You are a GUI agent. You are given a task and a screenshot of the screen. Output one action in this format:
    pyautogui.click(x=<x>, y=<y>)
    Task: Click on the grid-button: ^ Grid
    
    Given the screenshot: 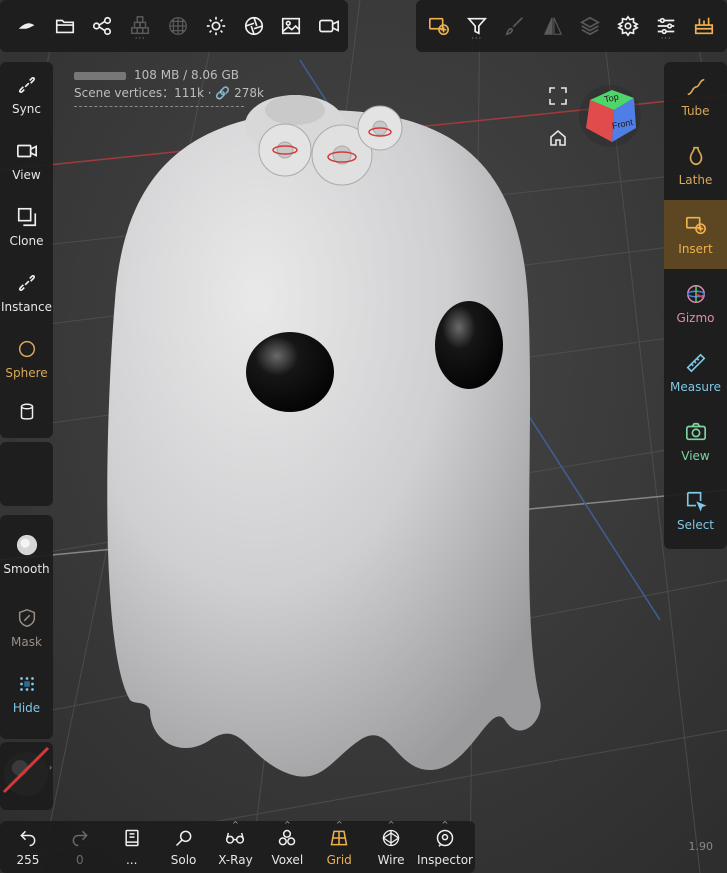 What is the action you would take?
    pyautogui.click(x=339, y=847)
    